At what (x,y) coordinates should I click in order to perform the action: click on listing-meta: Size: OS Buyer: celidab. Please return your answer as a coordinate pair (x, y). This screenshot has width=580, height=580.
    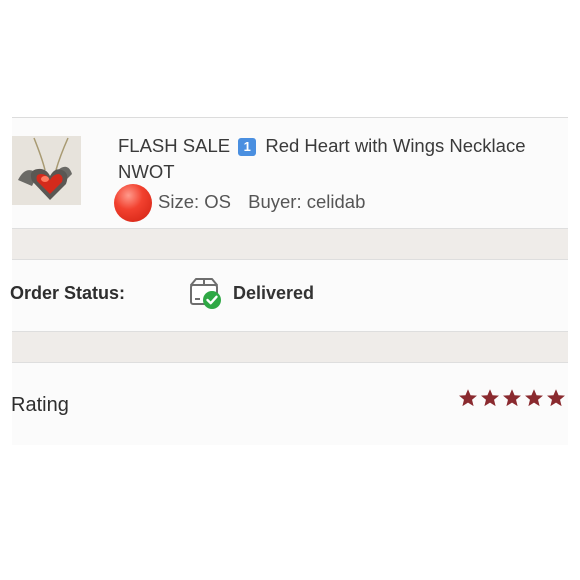
    Looking at the image, I should click on (267, 202).